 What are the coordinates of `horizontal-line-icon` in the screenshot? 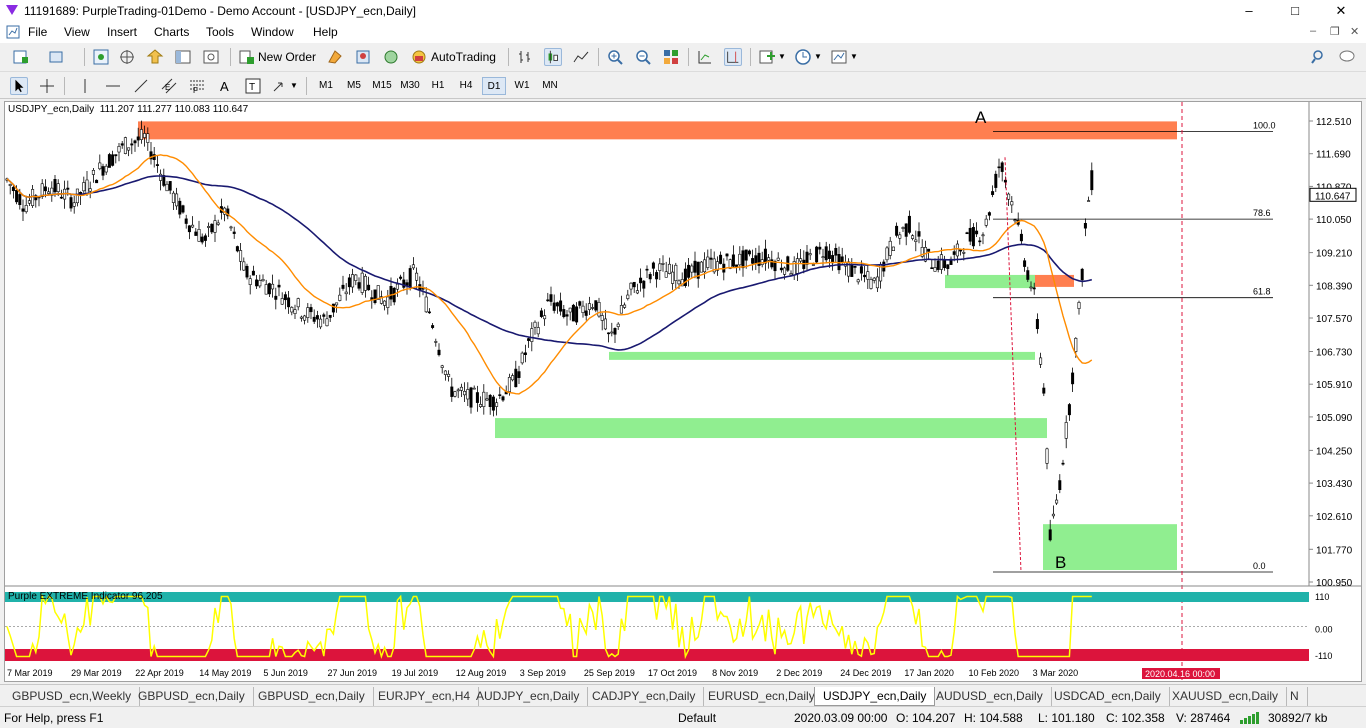 It's located at (113, 86).